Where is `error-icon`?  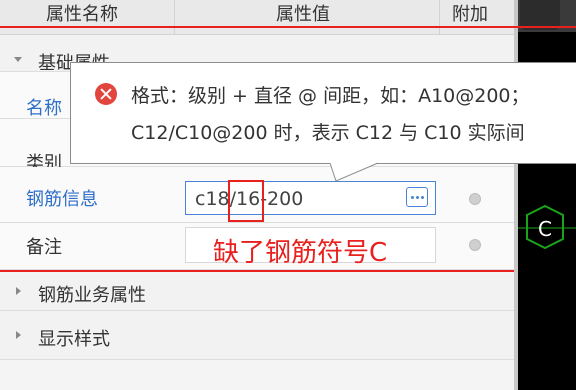
error-icon is located at coordinates (106, 94).